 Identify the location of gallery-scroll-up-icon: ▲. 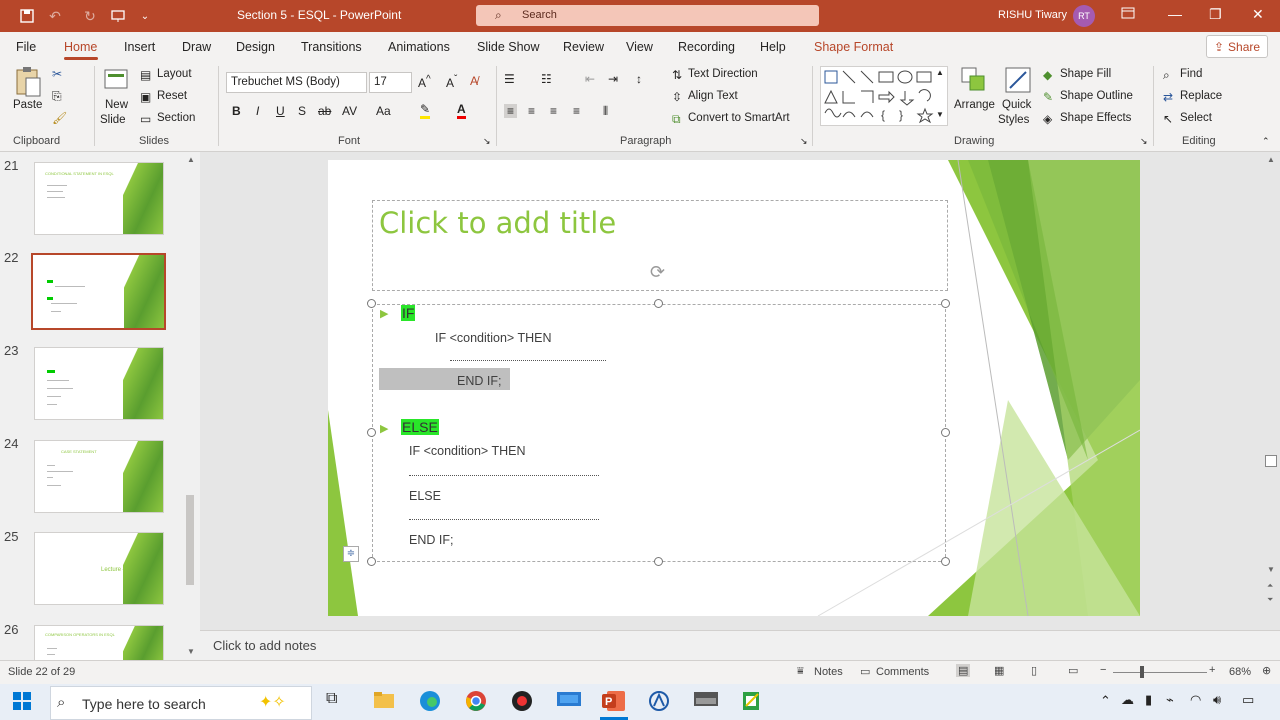
(940, 72).